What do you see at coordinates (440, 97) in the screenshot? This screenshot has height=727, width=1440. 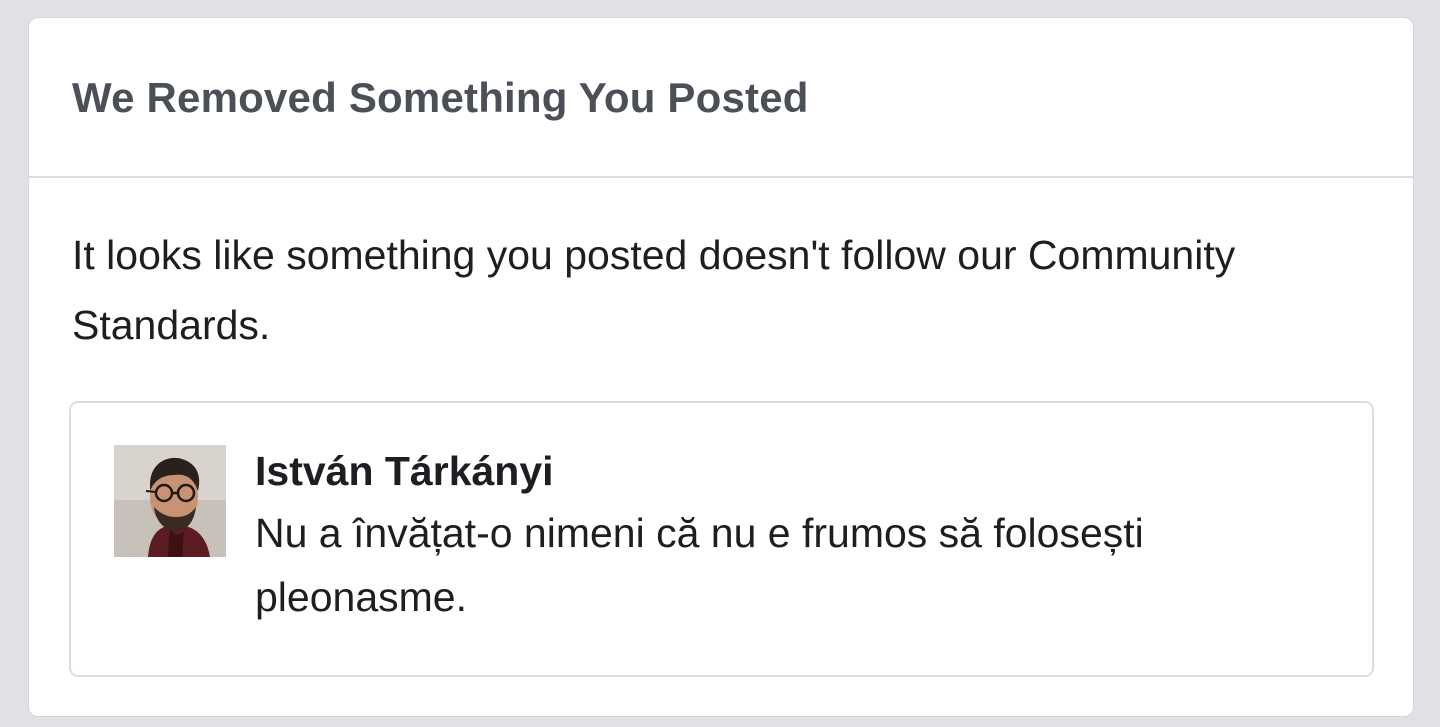 I see `notice-title: We Removed Something You Posted` at bounding box center [440, 97].